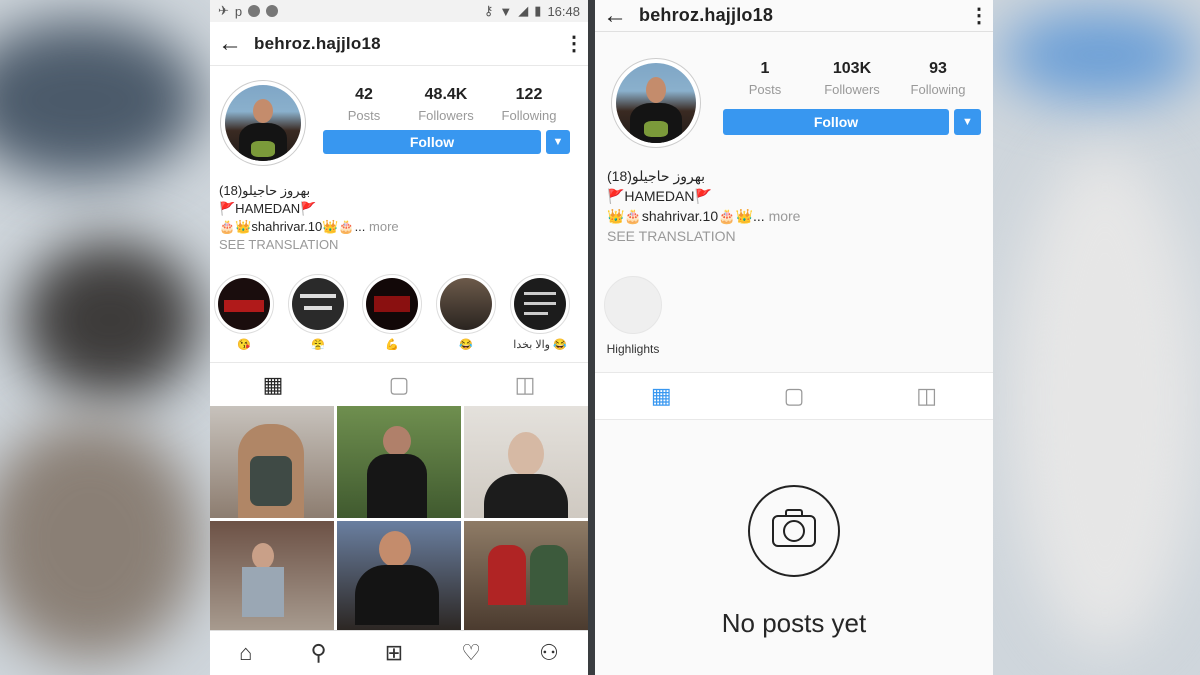 This screenshot has width=1200, height=675. I want to click on key-icon: ⚷, so click(488, 10).